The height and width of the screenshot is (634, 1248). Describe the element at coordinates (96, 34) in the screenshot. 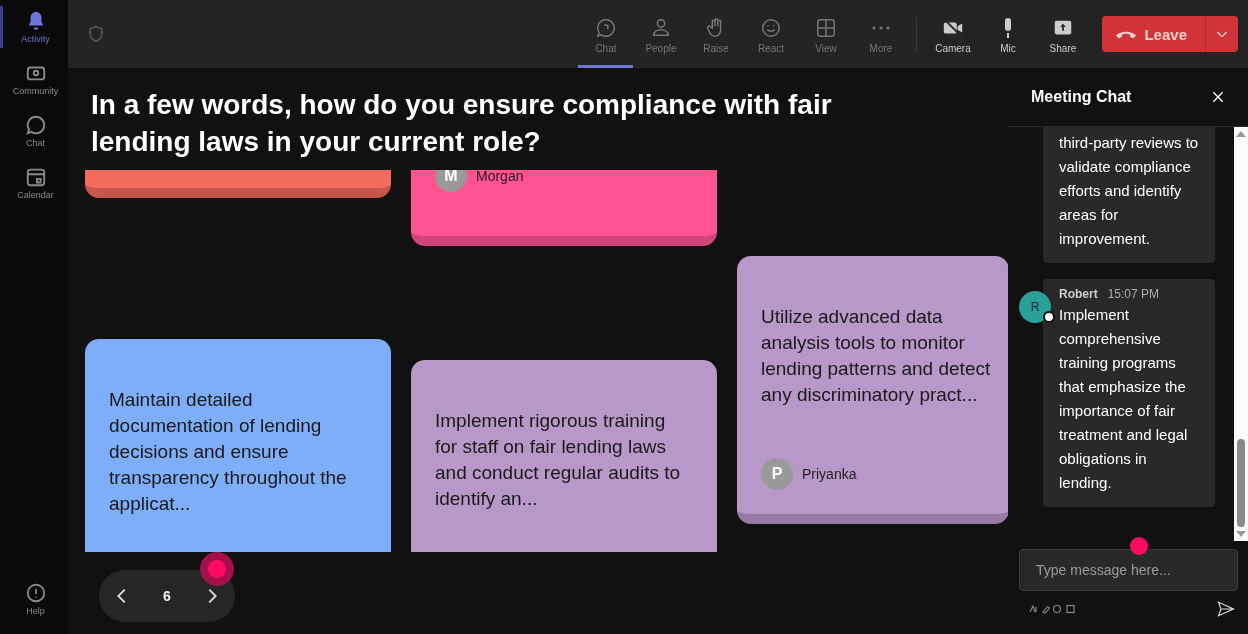

I see `shield-icon` at that location.